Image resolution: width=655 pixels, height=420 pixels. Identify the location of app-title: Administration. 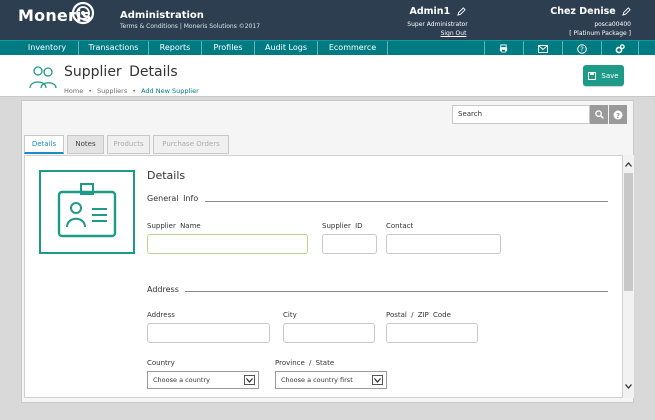
(162, 15).